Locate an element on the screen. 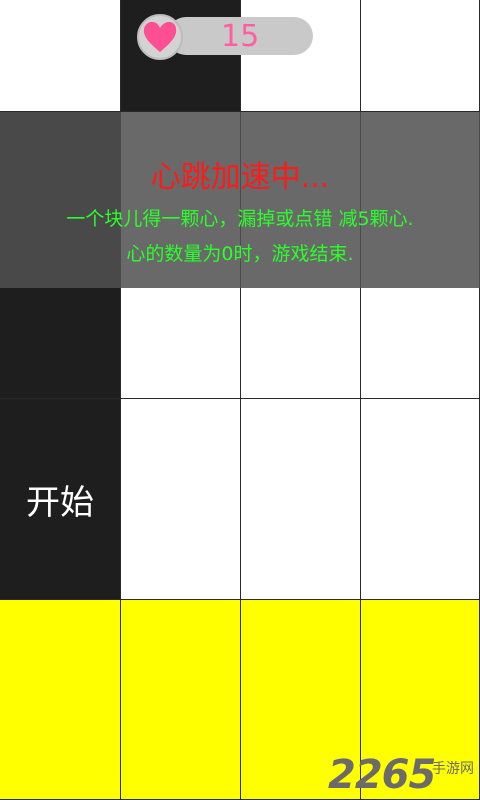 The image size is (480, 800). overlay-rule-1: 一个块儿得一颗心，漏掉或点错 减5颗心. is located at coordinates (240, 219).